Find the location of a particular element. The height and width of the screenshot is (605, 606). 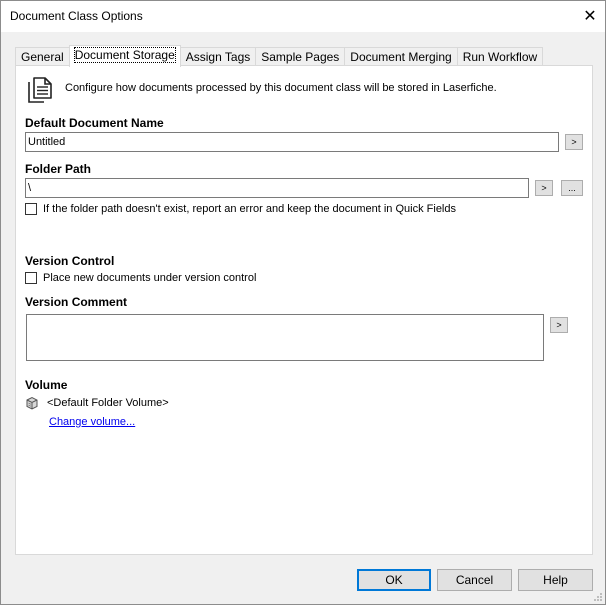

tab-document-storage: Document Storage is located at coordinates (124, 56).